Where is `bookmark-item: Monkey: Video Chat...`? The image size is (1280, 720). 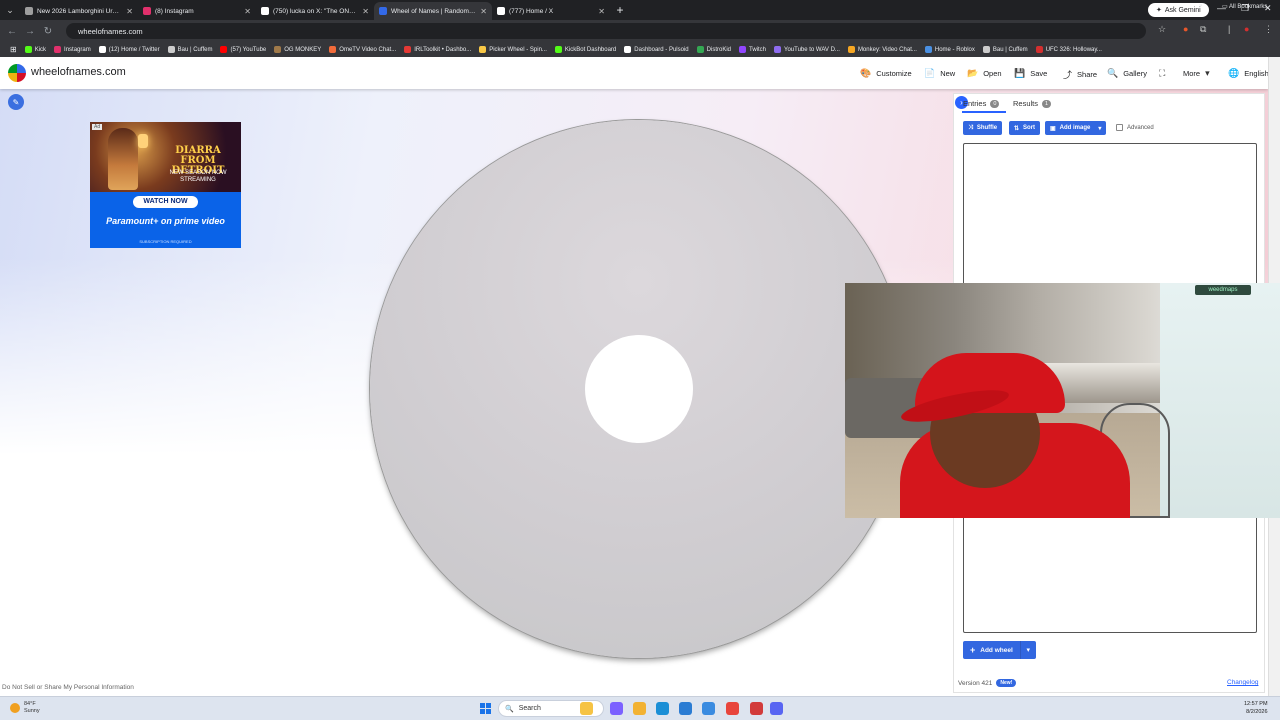
bookmark-item: Monkey: Video Chat... is located at coordinates (882, 49).